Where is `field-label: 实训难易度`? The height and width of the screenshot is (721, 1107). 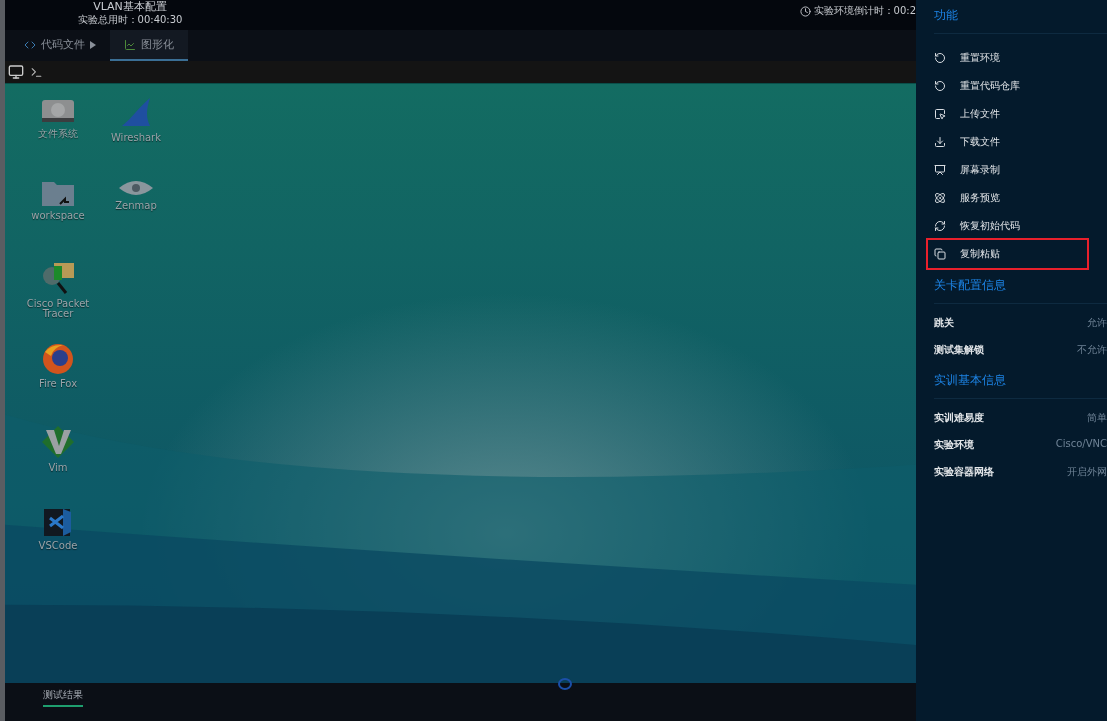
field-label: 实训难易度 is located at coordinates (959, 418).